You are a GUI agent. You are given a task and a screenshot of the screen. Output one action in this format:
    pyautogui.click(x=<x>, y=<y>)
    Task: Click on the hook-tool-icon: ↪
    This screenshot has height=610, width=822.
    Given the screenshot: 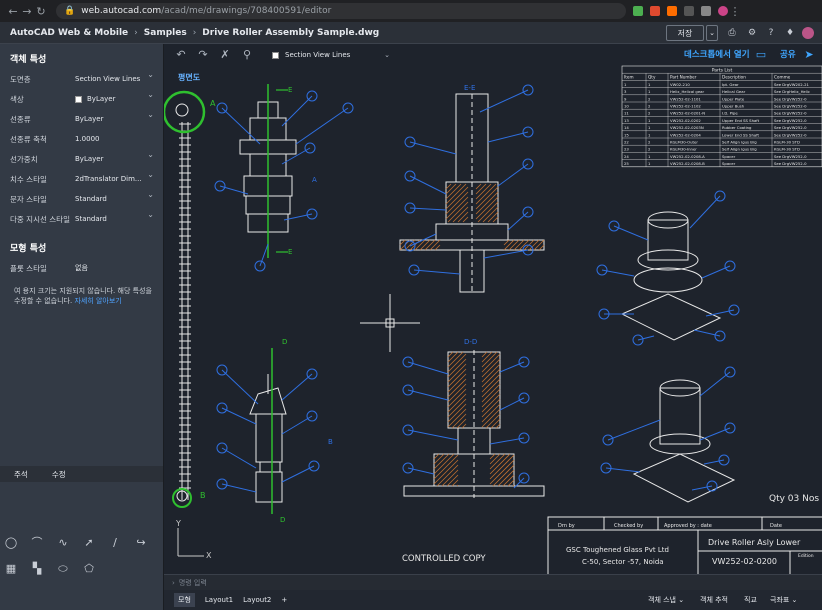 What is the action you would take?
    pyautogui.click(x=141, y=543)
    